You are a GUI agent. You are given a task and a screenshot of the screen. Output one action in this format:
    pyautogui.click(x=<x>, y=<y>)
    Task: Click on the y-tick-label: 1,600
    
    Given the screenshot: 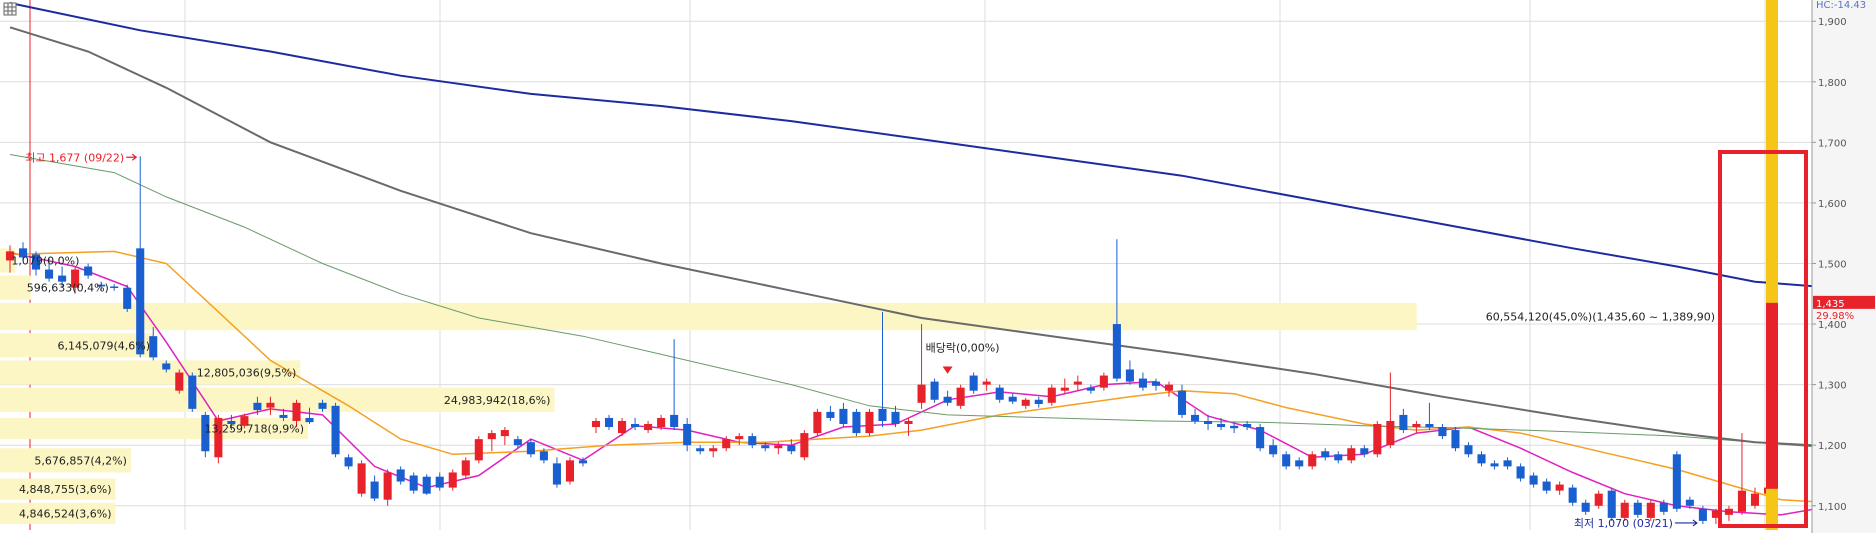 What is the action you would take?
    pyautogui.click(x=1832, y=204)
    